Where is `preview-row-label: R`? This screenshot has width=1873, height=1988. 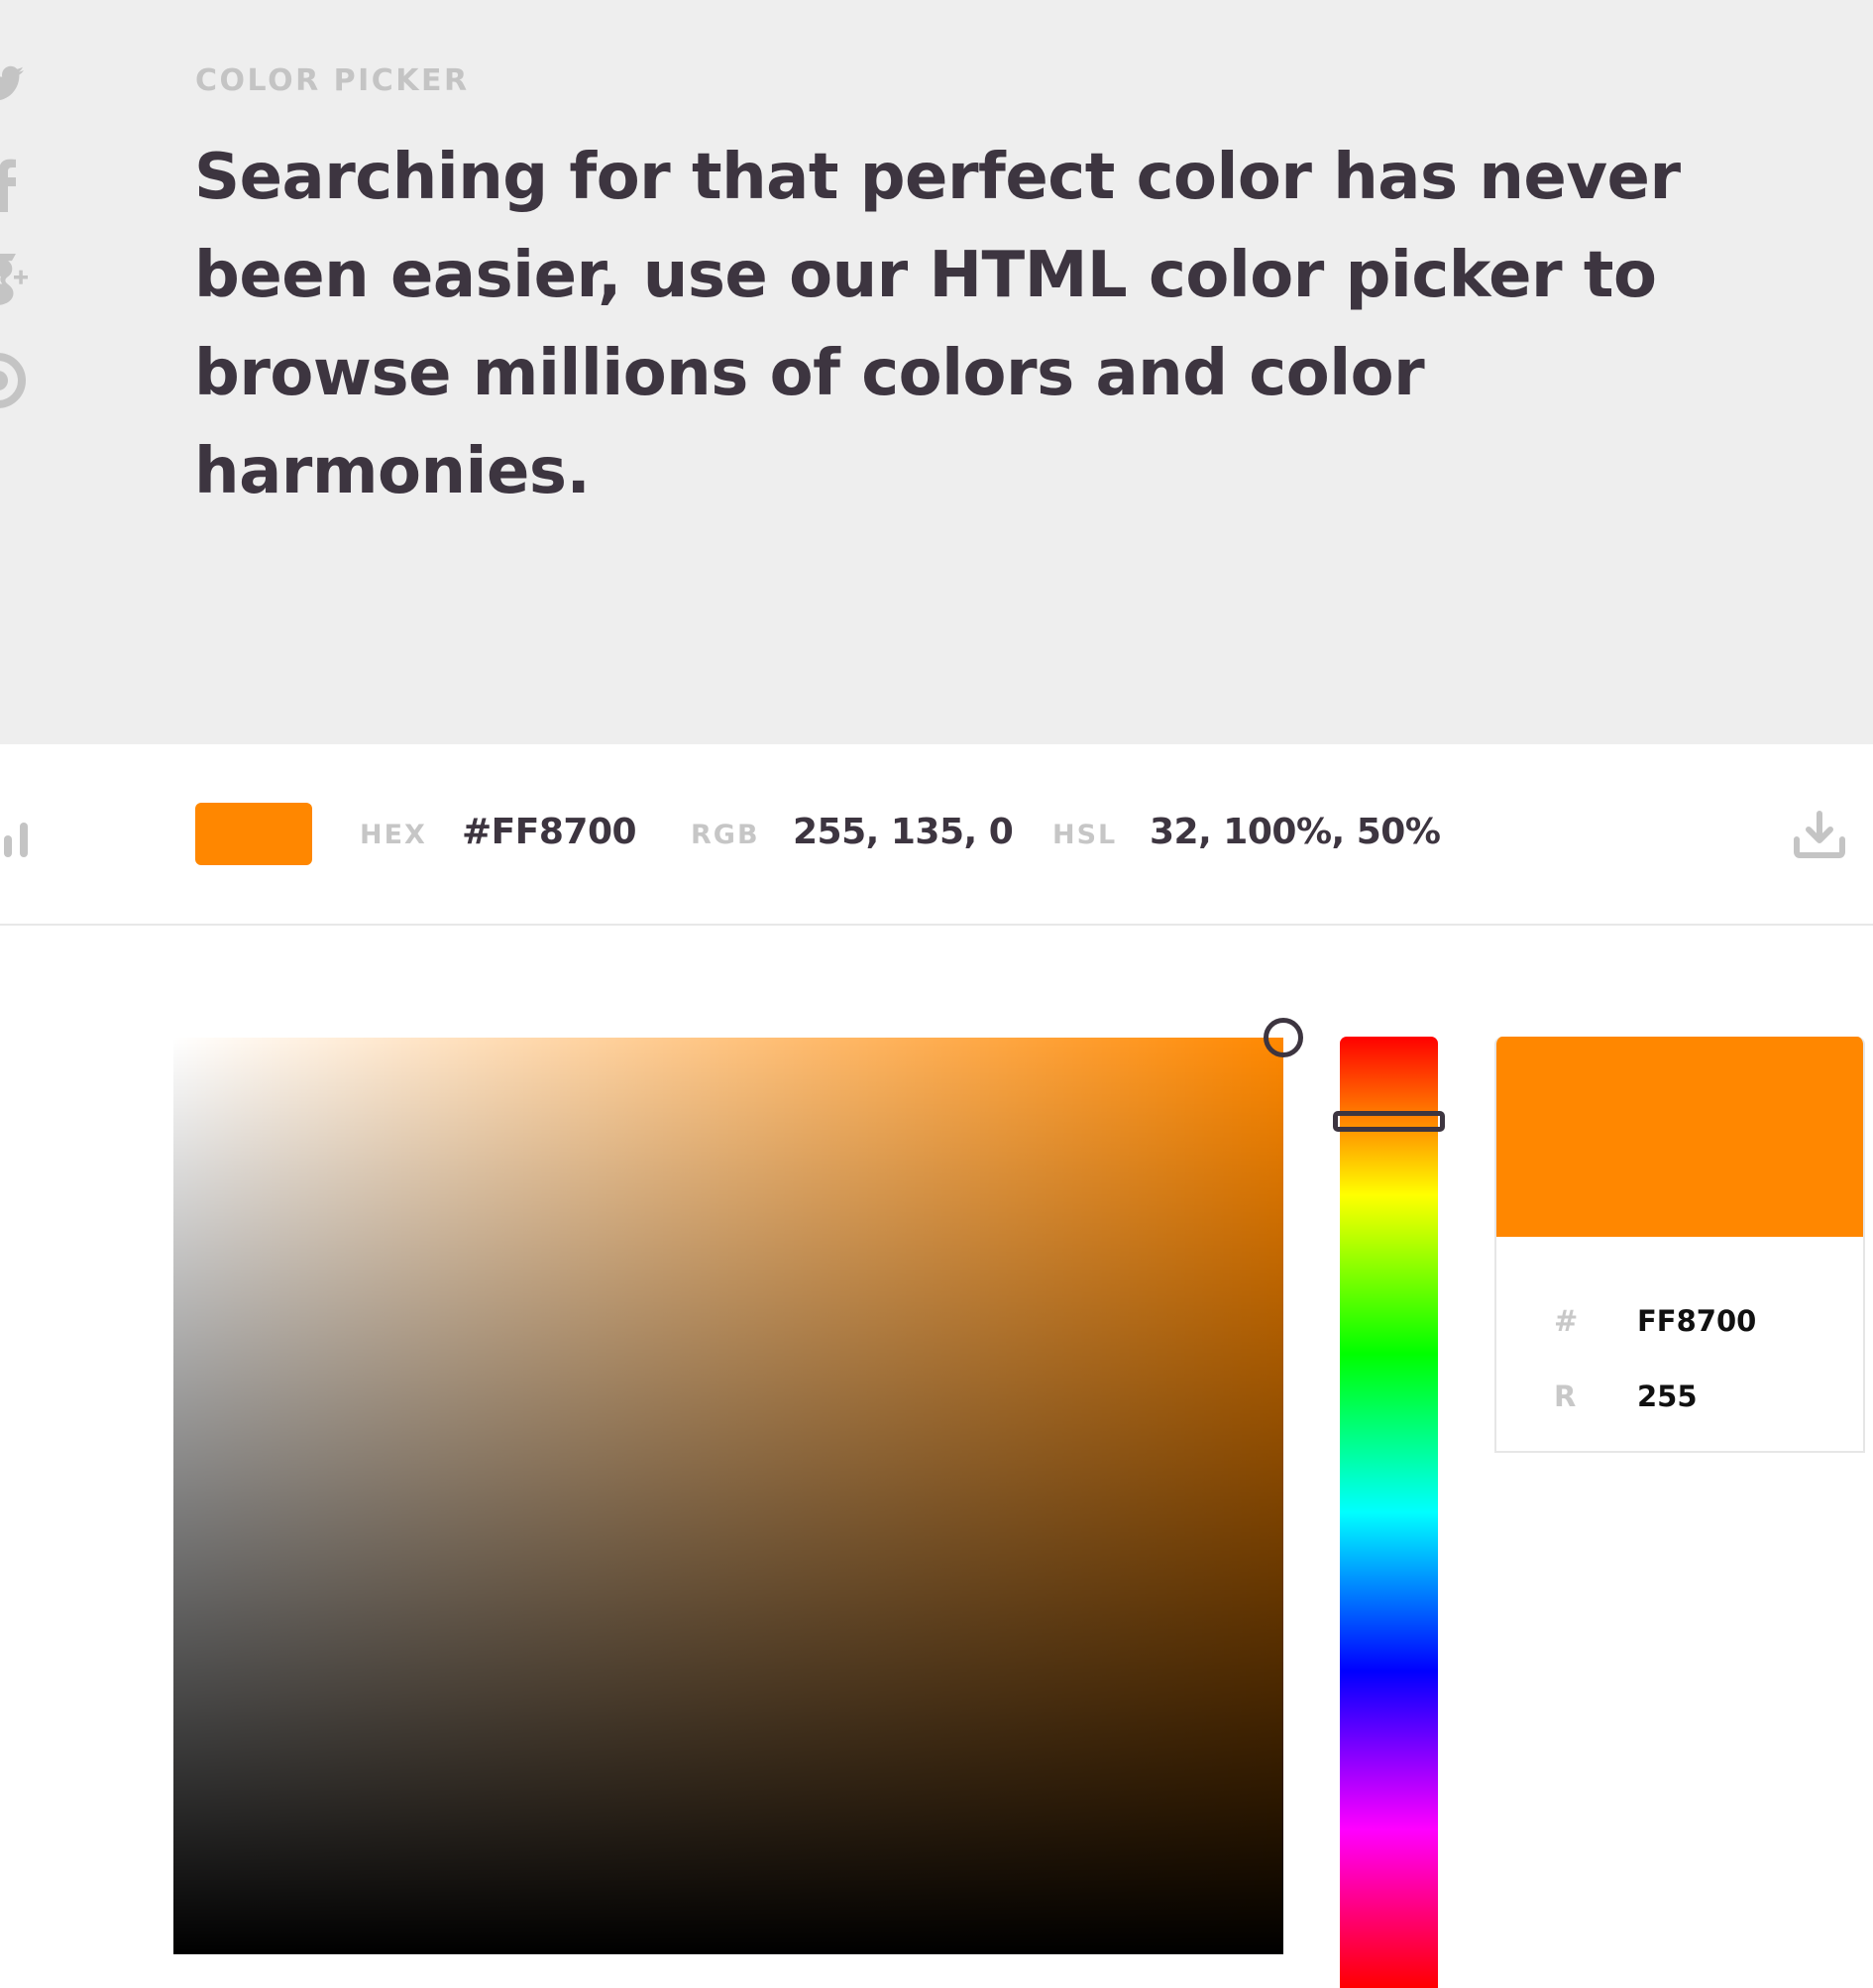 preview-row-label: R is located at coordinates (1565, 1396).